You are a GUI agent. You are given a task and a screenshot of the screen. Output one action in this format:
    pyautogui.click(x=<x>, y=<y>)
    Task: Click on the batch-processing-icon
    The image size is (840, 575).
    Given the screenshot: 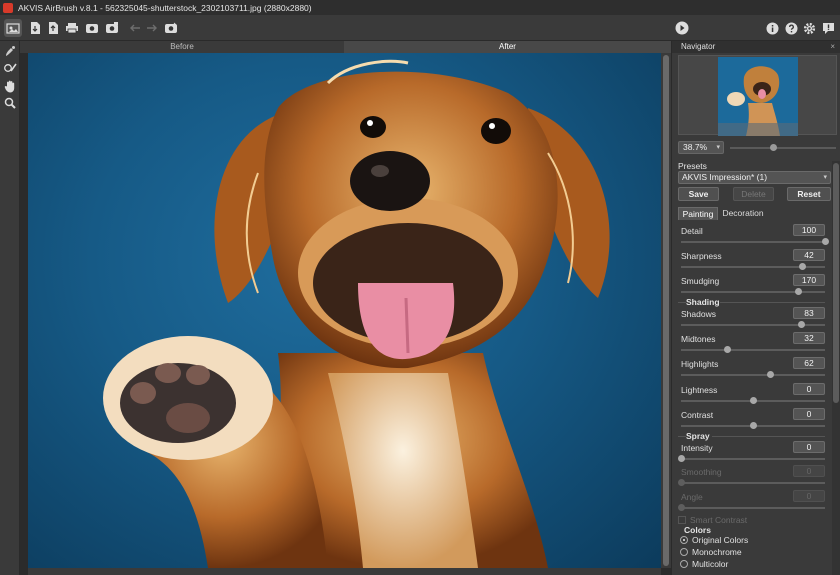 What is the action you would take?
    pyautogui.click(x=171, y=28)
    